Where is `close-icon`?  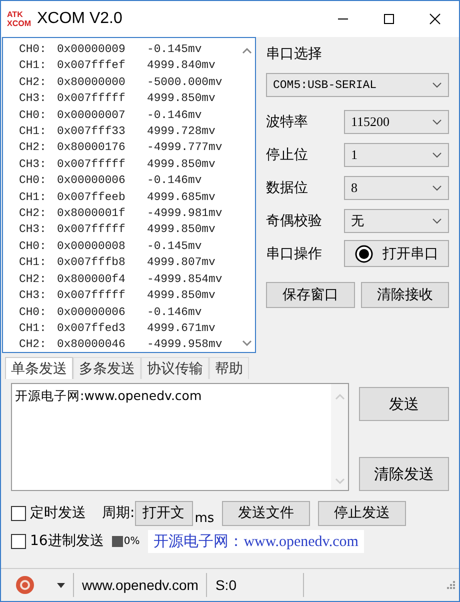 close-icon is located at coordinates (435, 19).